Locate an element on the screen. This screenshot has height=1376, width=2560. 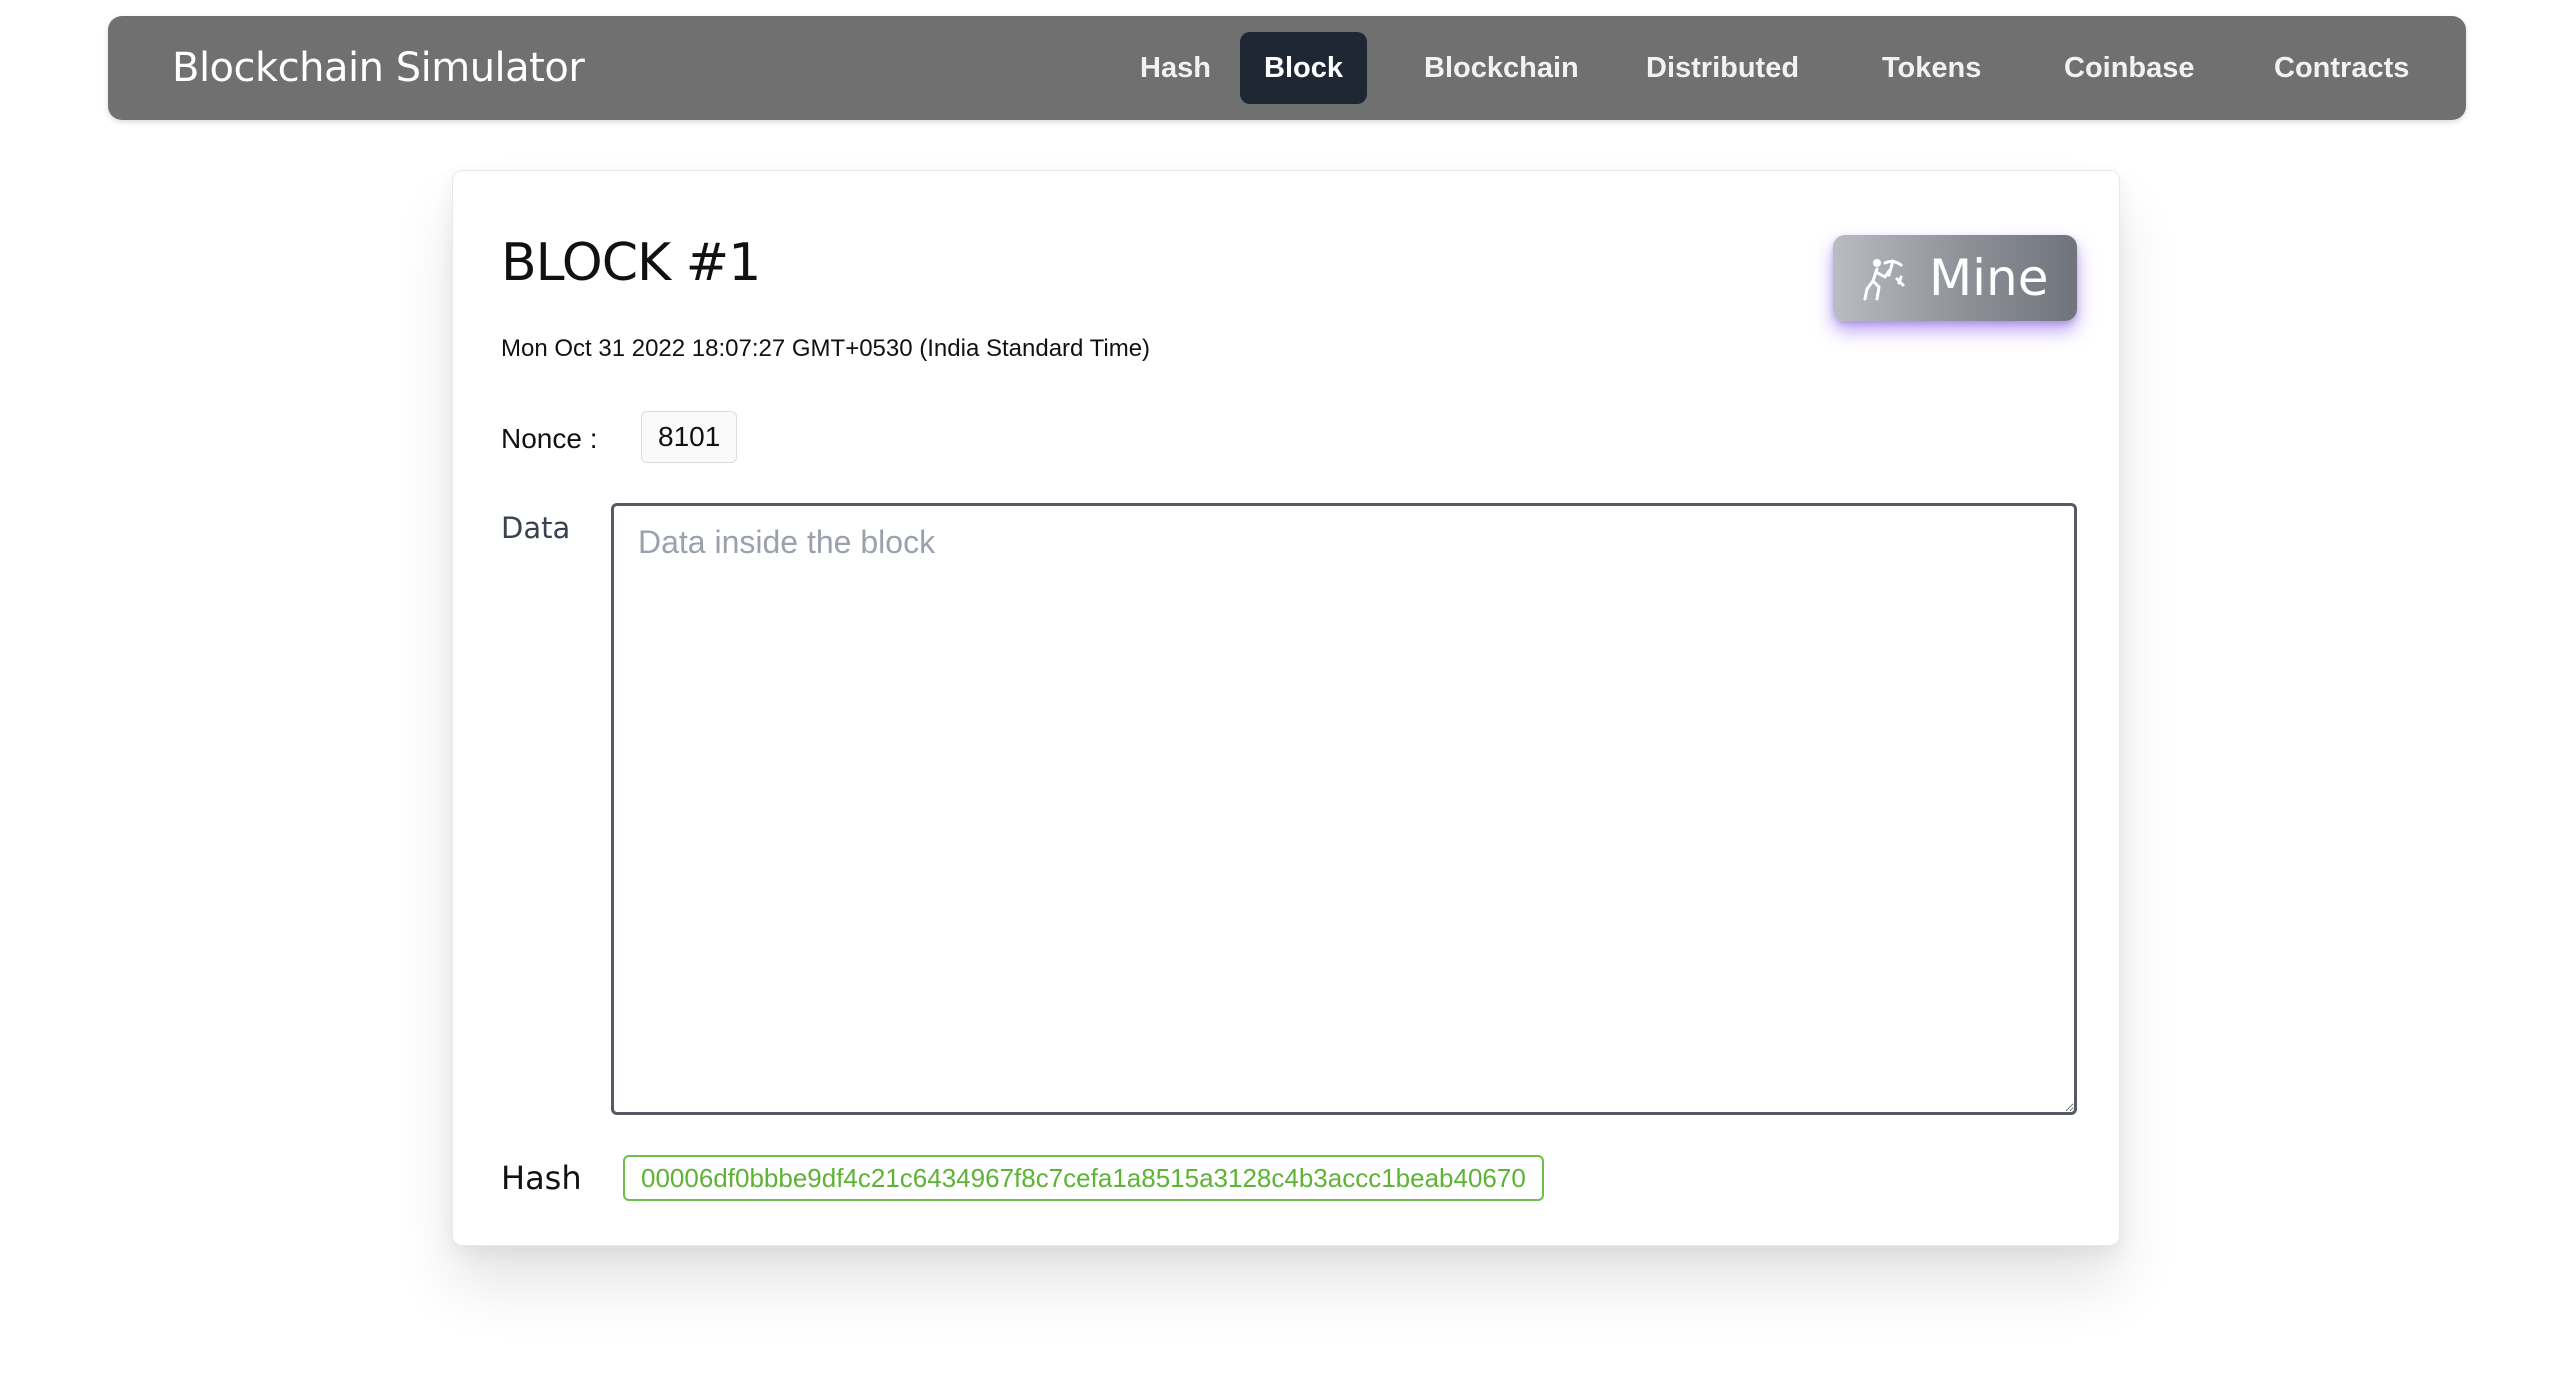
data-label: Data is located at coordinates (536, 528).